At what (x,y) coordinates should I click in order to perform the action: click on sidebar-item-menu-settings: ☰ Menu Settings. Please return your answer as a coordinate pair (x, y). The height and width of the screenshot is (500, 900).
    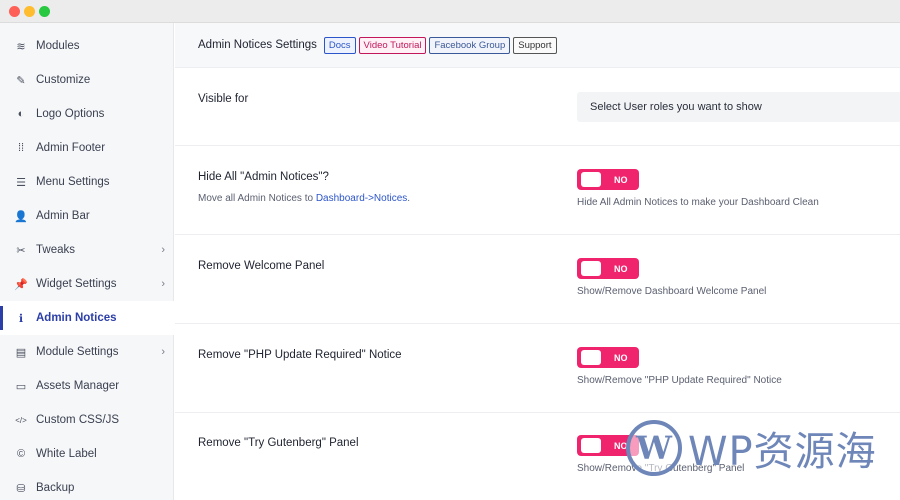
    Looking at the image, I should click on (87, 182).